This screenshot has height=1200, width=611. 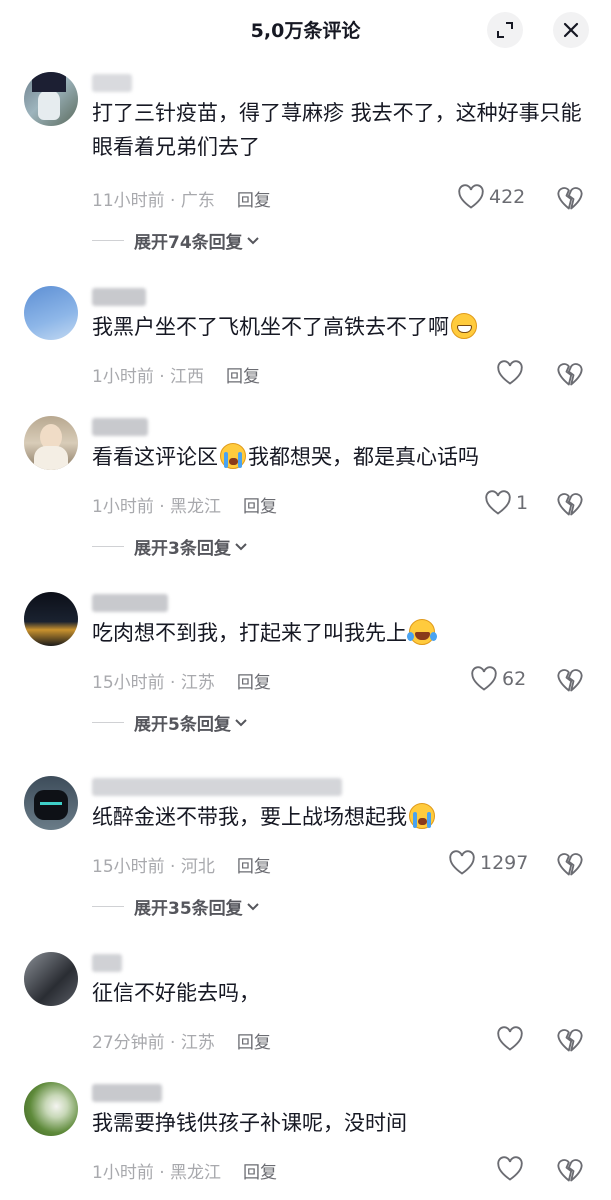 I want to click on comments-header: 5,0万条评论, so click(x=305, y=30).